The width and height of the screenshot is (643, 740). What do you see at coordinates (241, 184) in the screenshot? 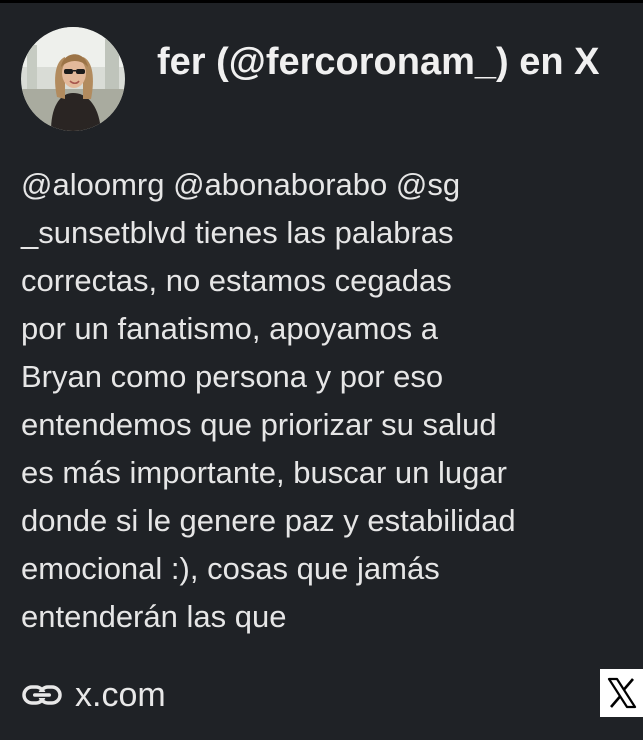
I see `post-text-line: @aloomrg @abonaborabo @sg` at bounding box center [241, 184].